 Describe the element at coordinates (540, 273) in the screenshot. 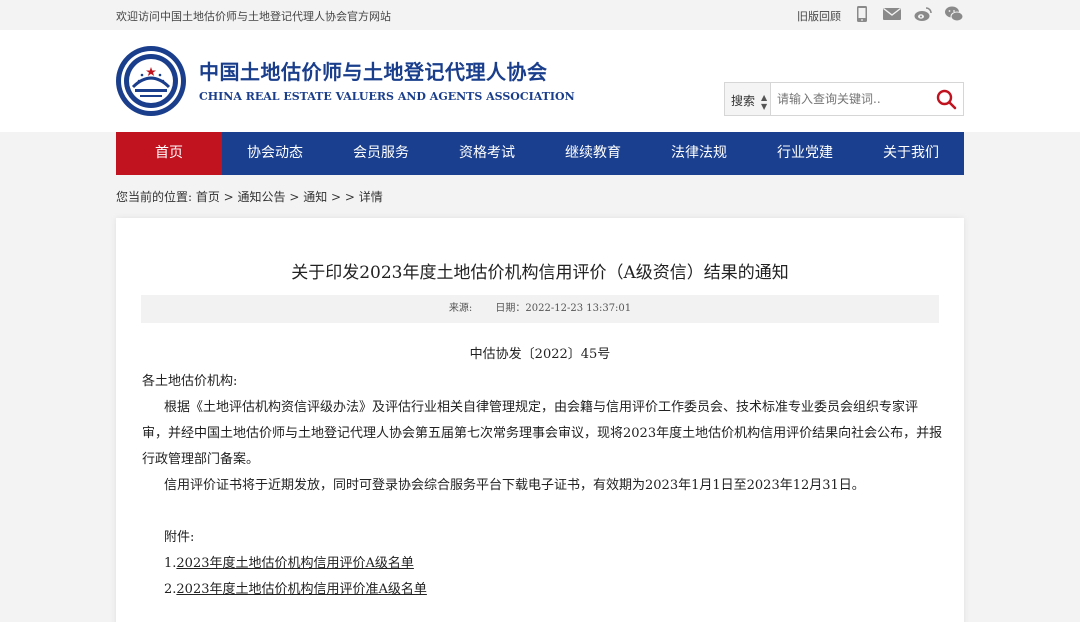

I see `article-title: 关于印发2023年度土地估价机构信用评价（A级资信）结果的通知` at that location.